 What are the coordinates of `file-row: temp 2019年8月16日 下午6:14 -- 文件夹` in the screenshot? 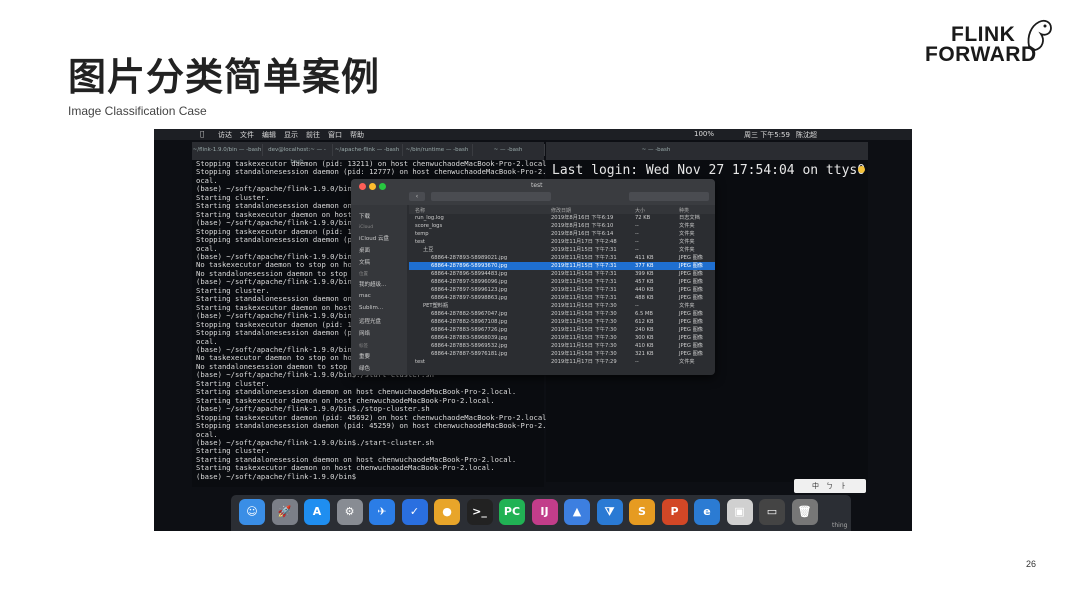 It's located at (562, 234).